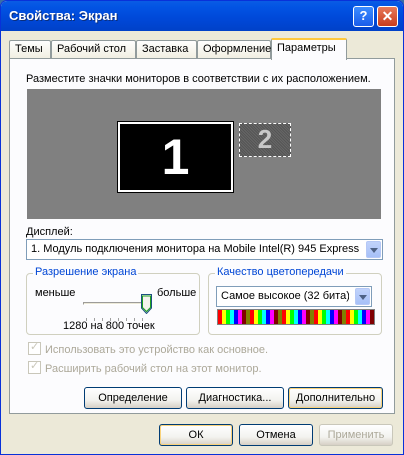 Image resolution: width=404 pixels, height=455 pixels. I want to click on cancel-button: Отмена, so click(276, 435).